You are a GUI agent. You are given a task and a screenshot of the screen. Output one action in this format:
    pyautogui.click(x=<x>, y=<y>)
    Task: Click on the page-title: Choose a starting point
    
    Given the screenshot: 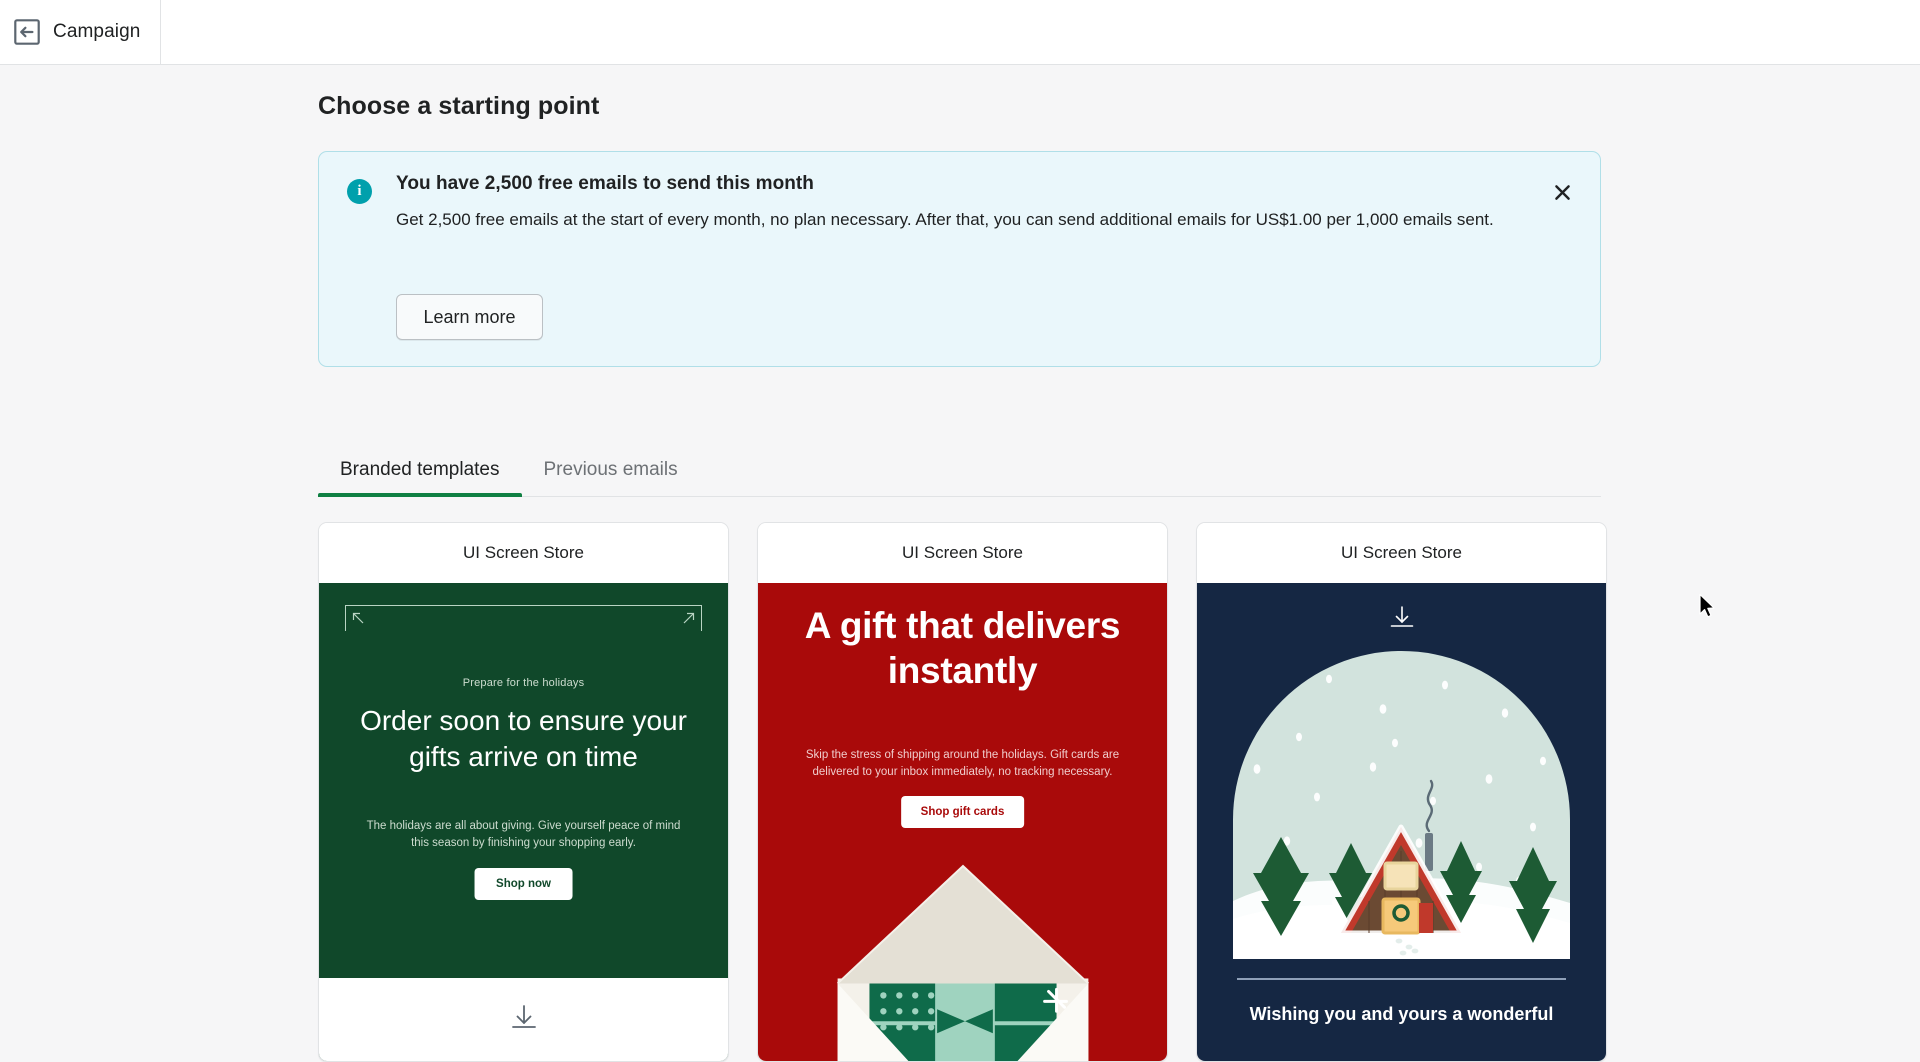 What is the action you would take?
    pyautogui.click(x=459, y=106)
    